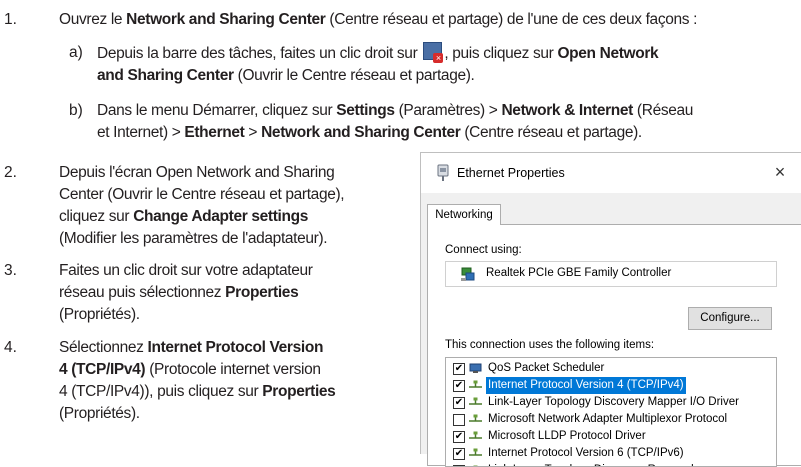 The width and height of the screenshot is (801, 467). Describe the element at coordinates (468, 274) in the screenshot. I see `network-adapter-icon` at that location.